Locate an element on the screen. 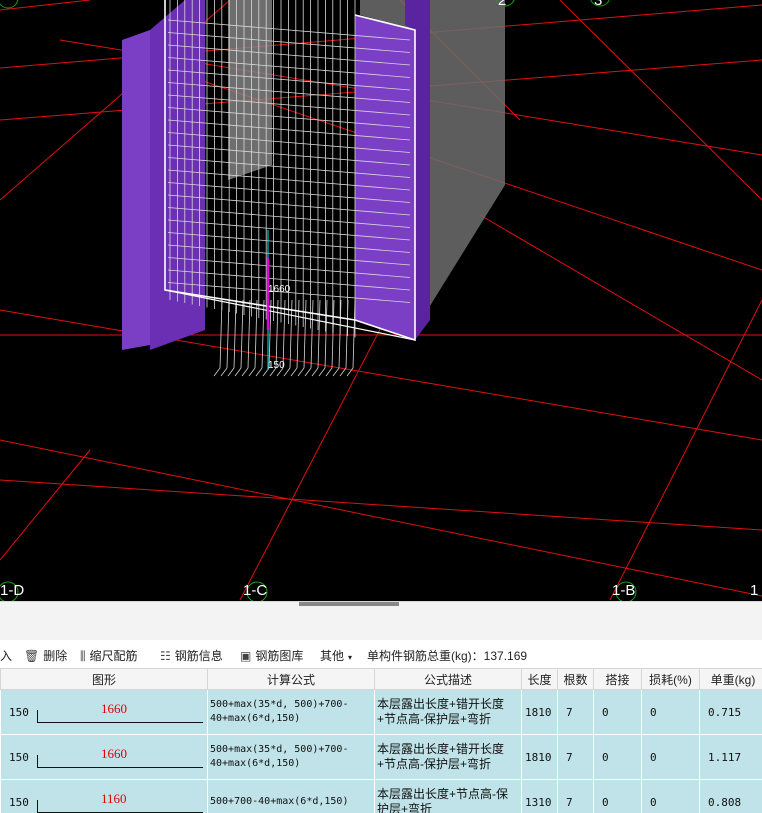 The width and height of the screenshot is (762, 813). axis-label-1b: 1-B is located at coordinates (624, 590).